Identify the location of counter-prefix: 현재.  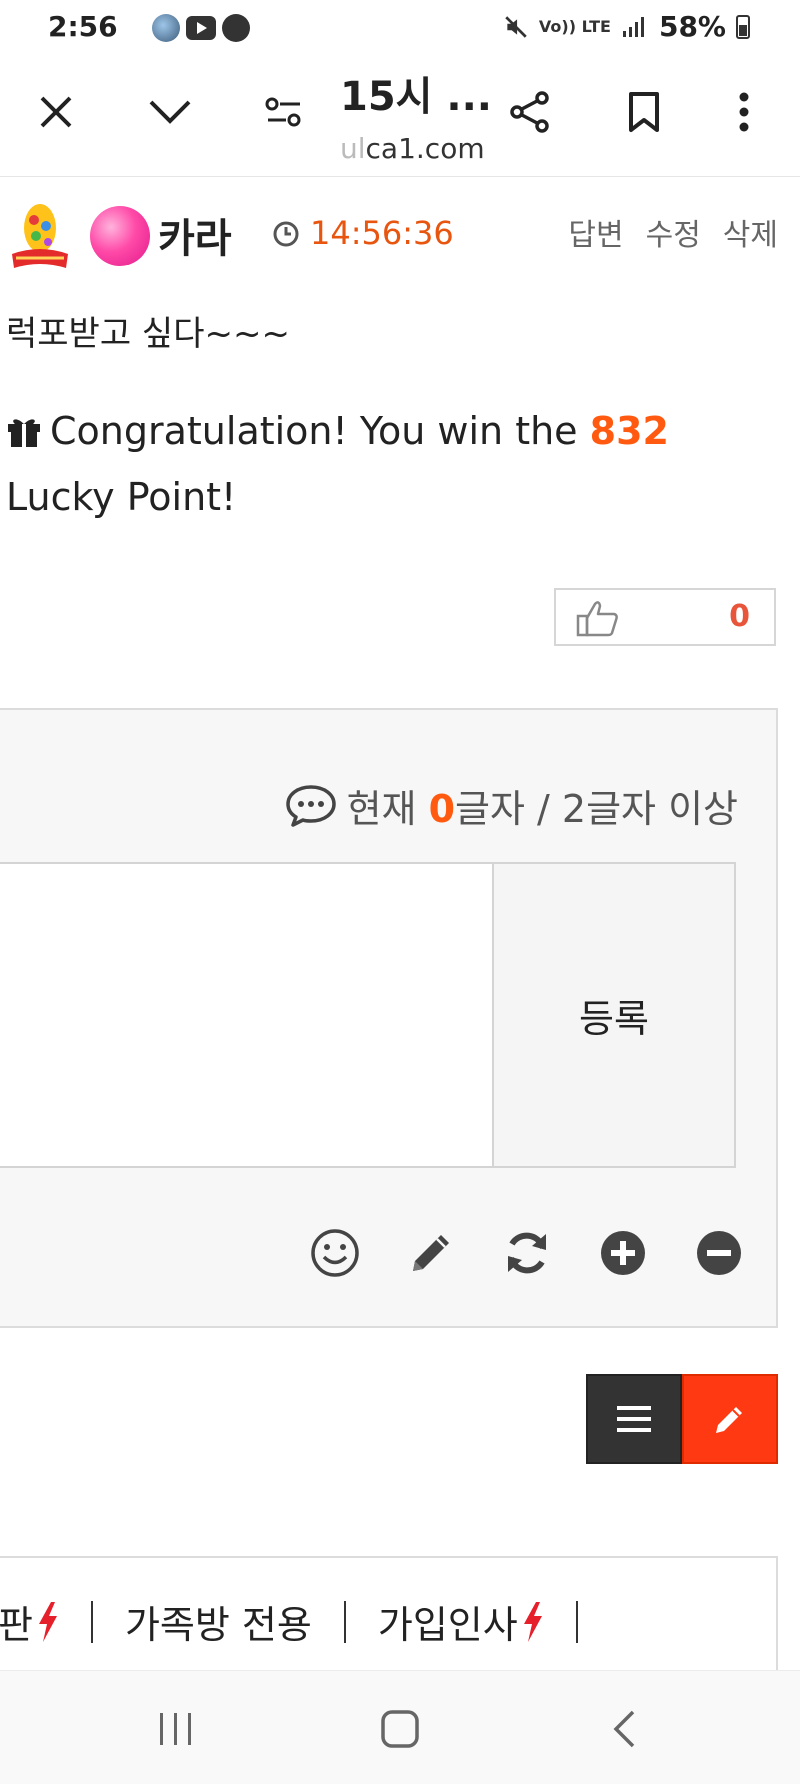
(387, 809).